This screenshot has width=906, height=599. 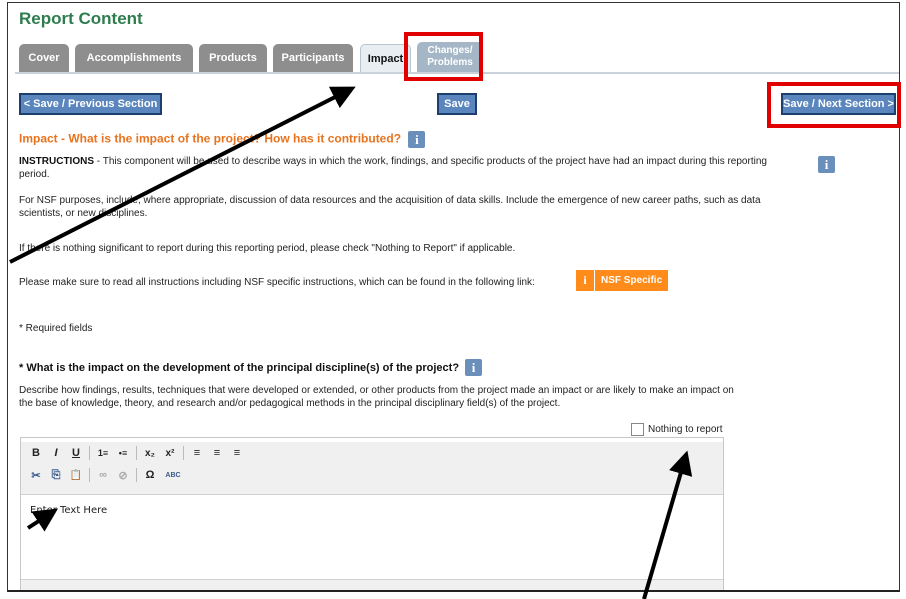 What do you see at coordinates (182, 175) in the screenshot?
I see `arrow-to-impact-tab` at bounding box center [182, 175].